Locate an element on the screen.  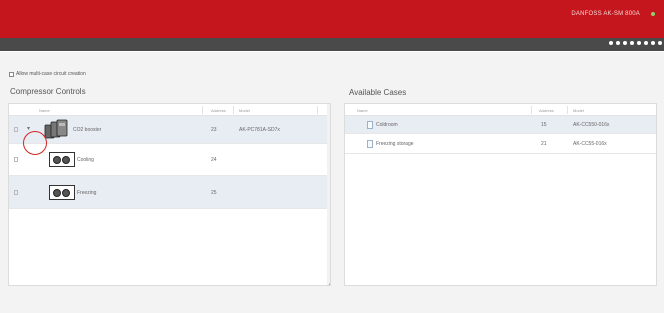
case-name: Coldroom is located at coordinates (387, 125).